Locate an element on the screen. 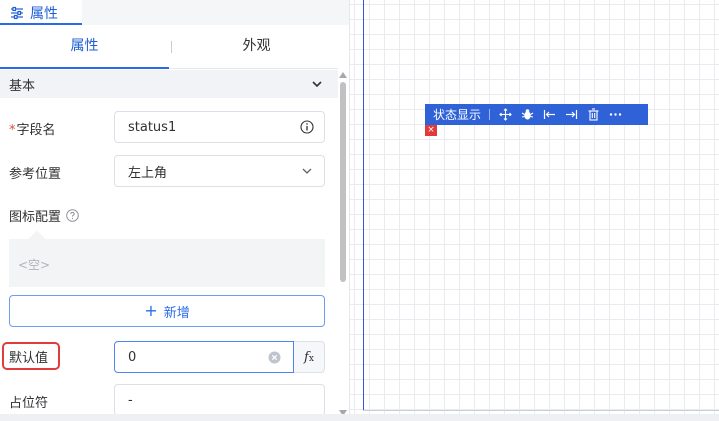 The image size is (719, 421). help-icon is located at coordinates (72, 215).